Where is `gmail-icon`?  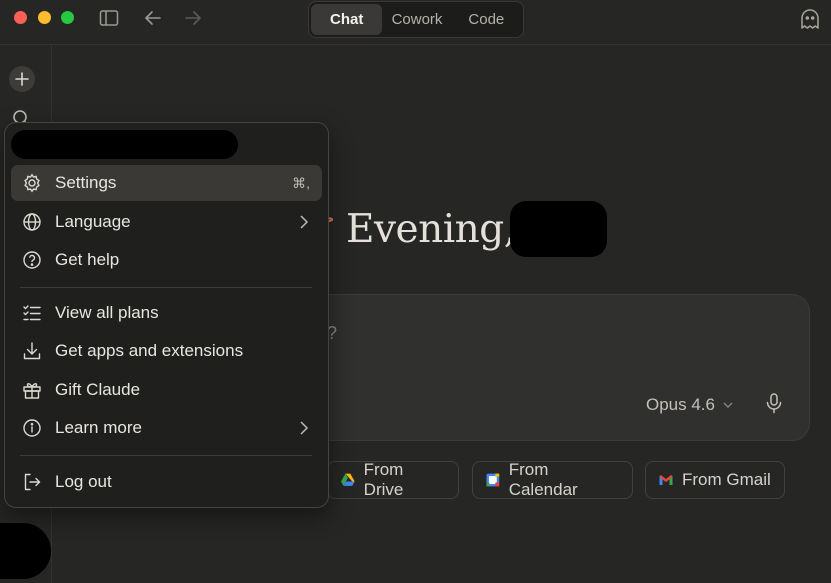
gmail-icon is located at coordinates (666, 480).